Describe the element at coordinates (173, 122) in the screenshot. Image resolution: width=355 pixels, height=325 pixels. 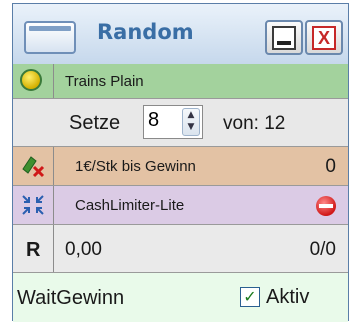
I see `bet-stepper: 8 ▲ ▼` at that location.